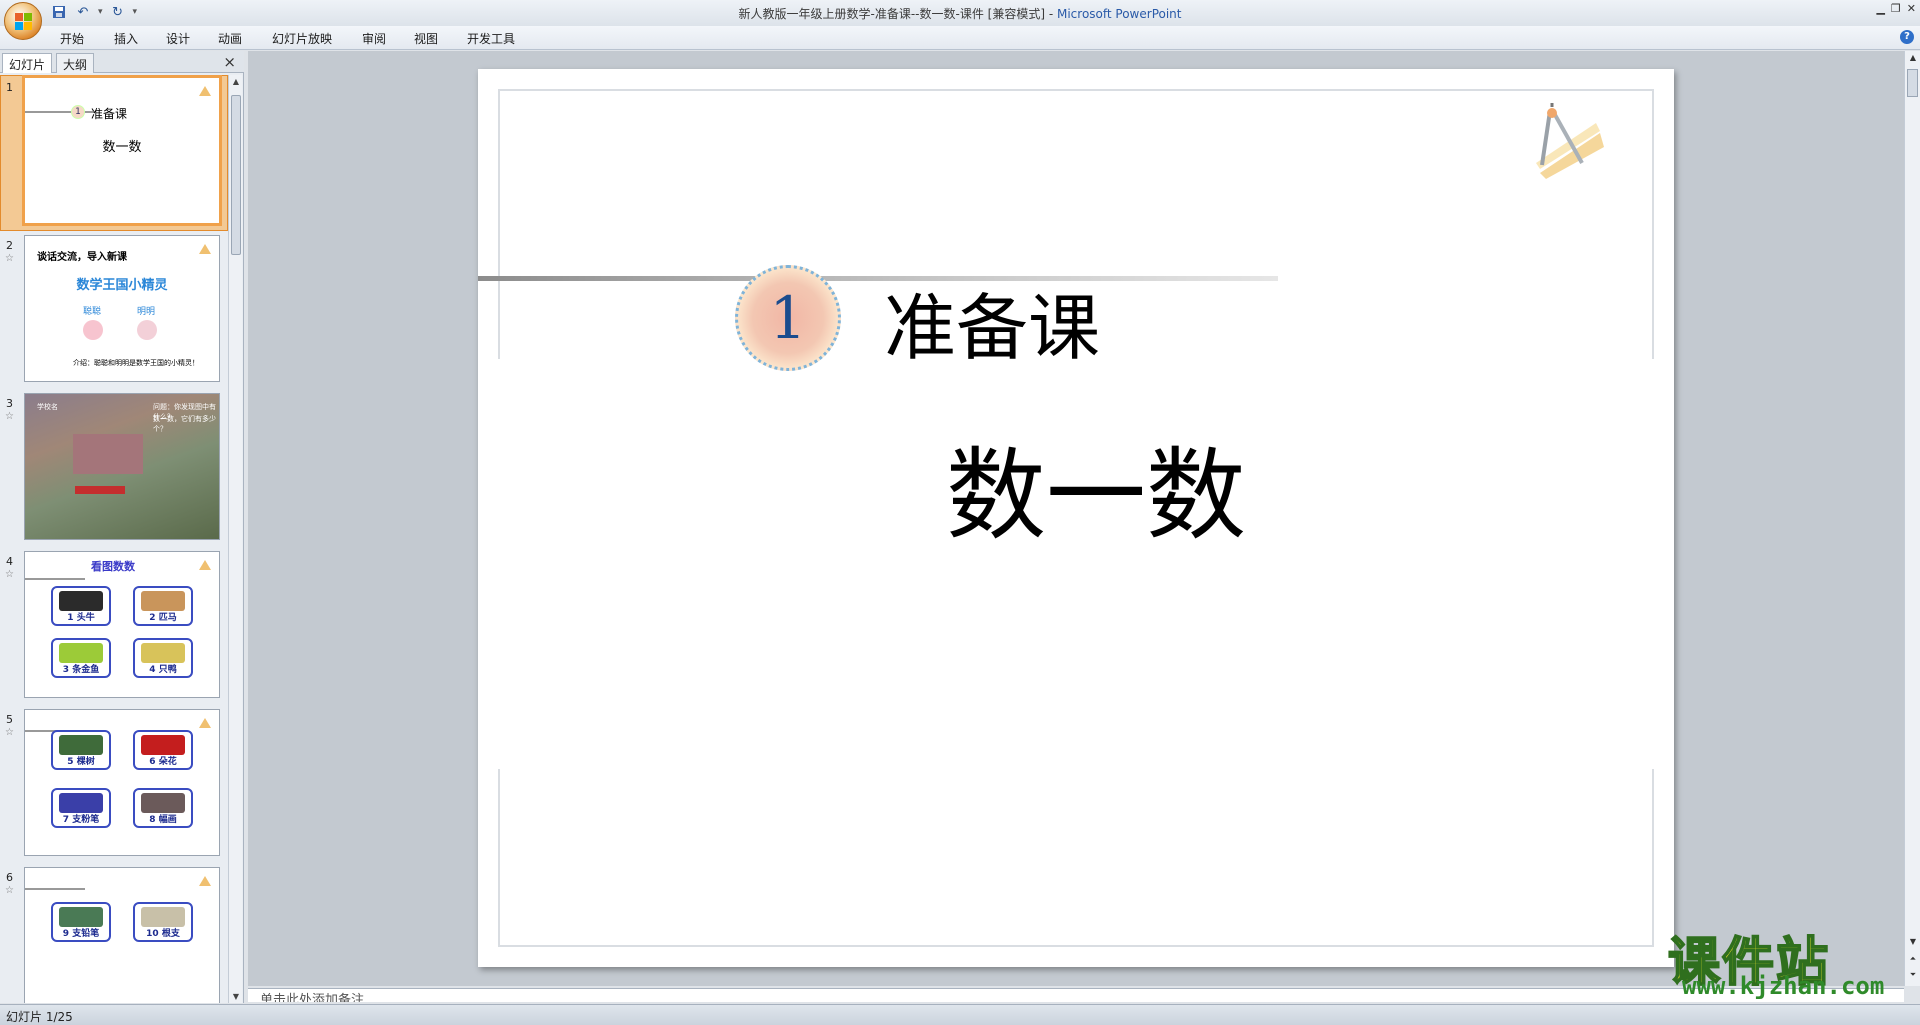 The image size is (1920, 1025). What do you see at coordinates (312, 995) in the screenshot?
I see `notes-placeholder: 单击此处添加备注` at bounding box center [312, 995].